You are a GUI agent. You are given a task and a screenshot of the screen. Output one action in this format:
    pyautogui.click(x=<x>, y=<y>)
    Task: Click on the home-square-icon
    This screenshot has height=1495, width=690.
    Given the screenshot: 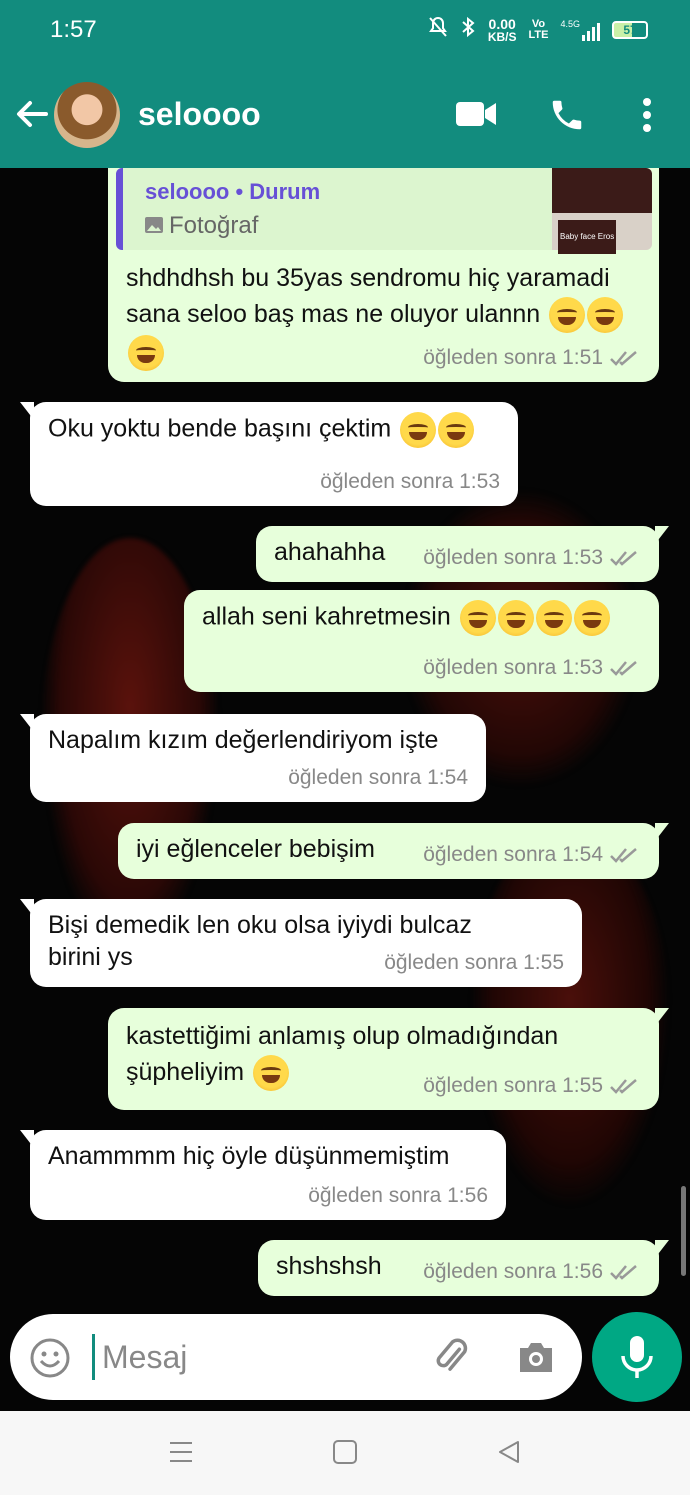 What is the action you would take?
    pyautogui.click(x=345, y=1454)
    